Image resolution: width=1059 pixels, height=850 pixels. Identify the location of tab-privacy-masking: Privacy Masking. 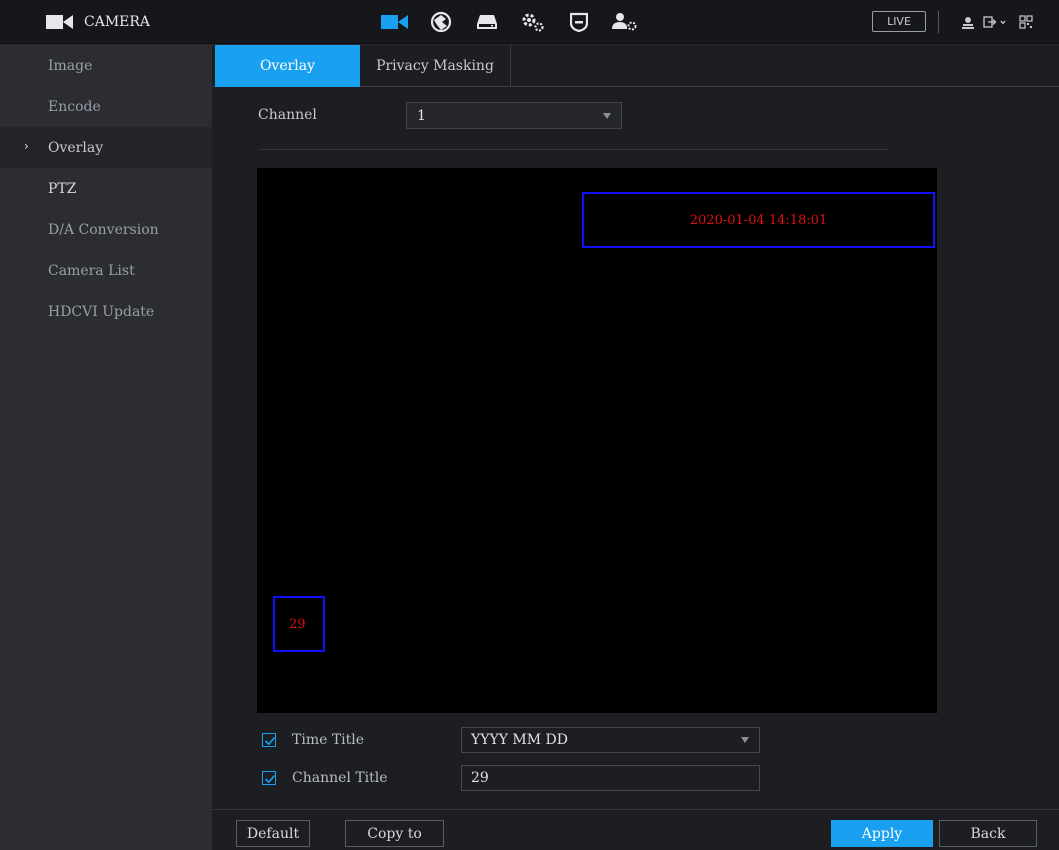
(435, 66).